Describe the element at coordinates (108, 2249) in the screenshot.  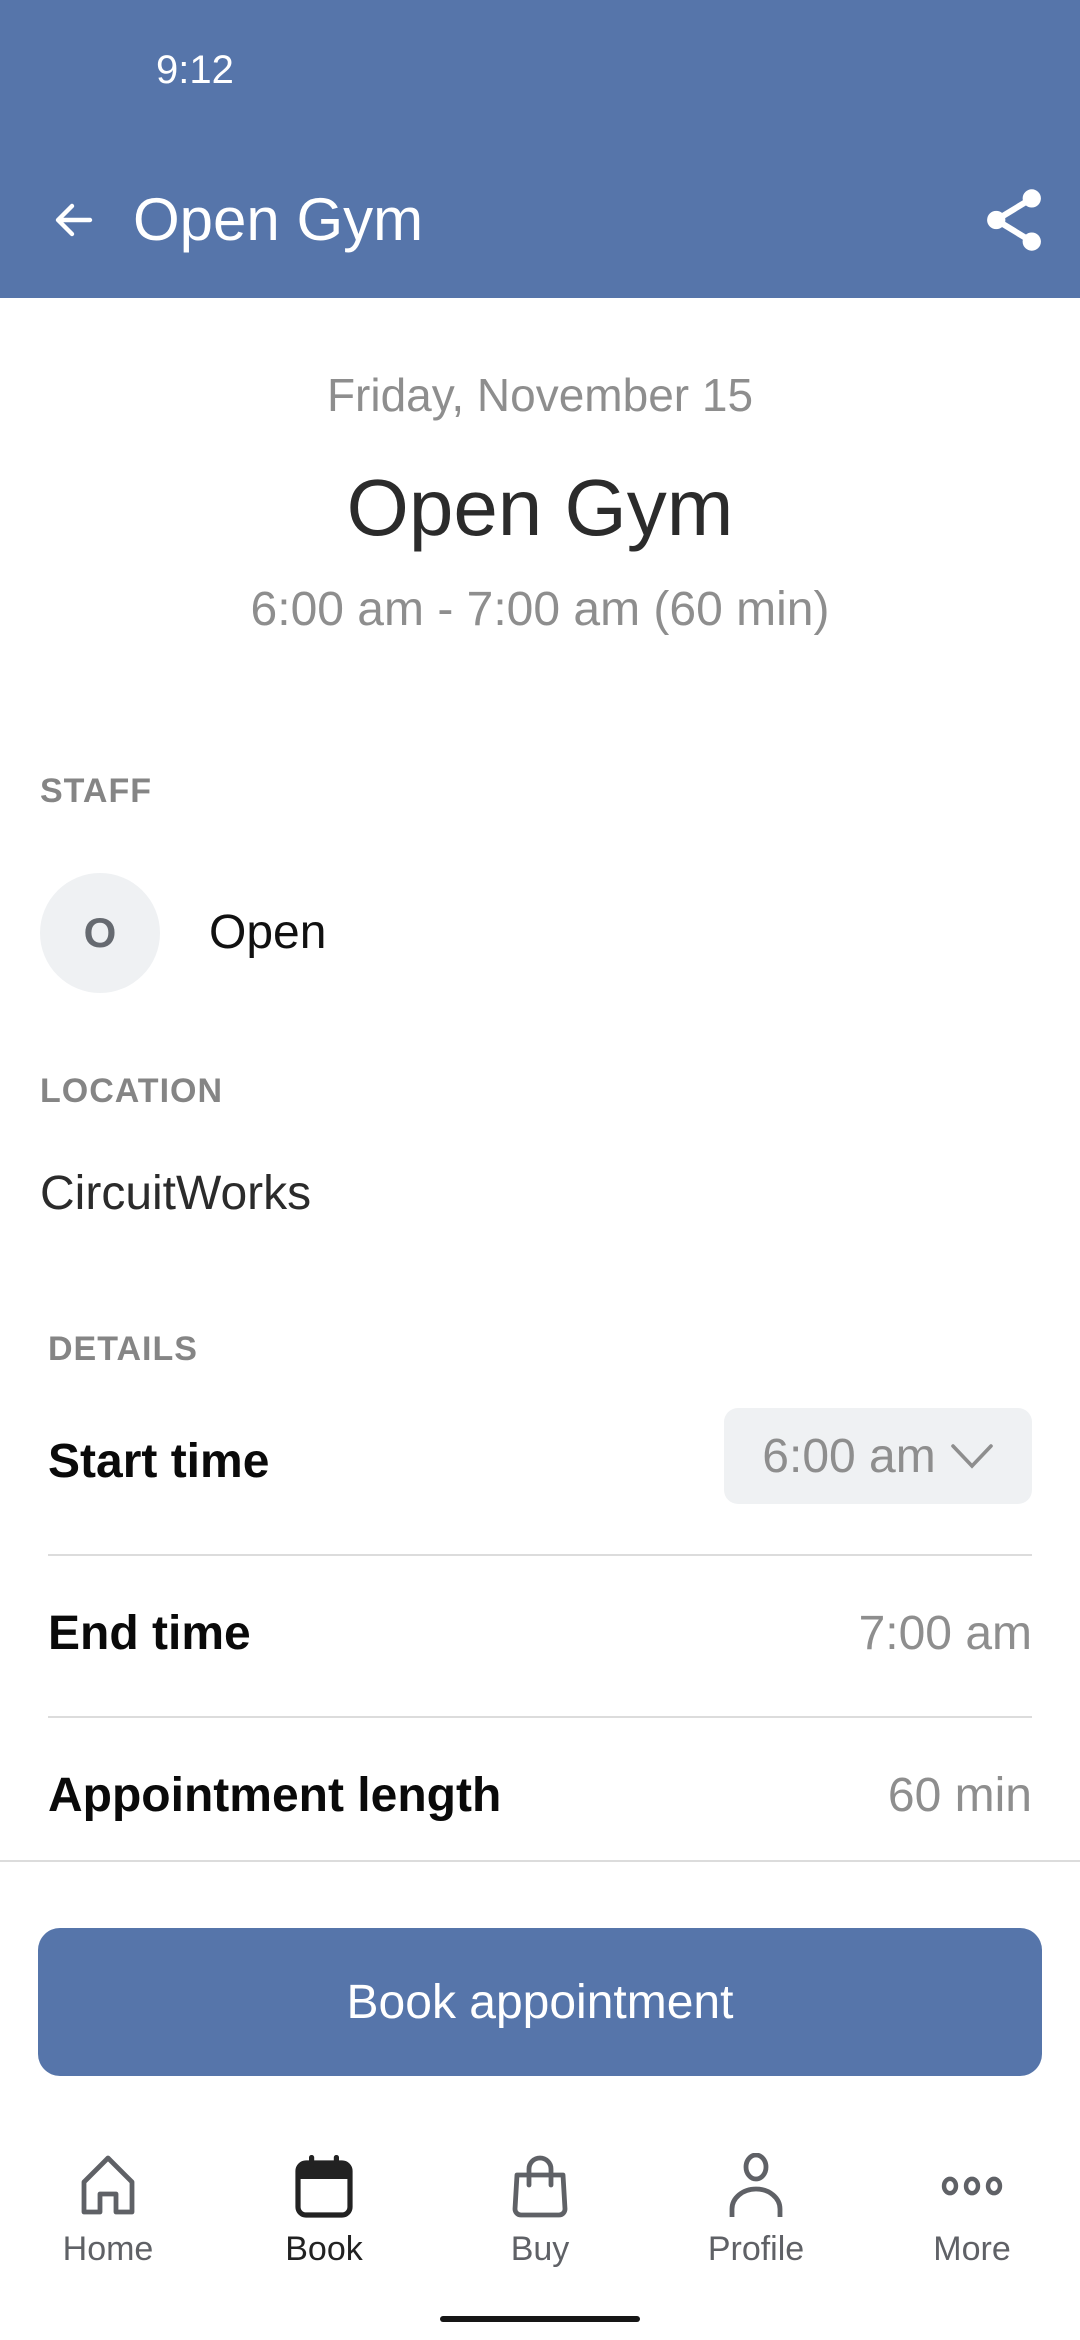
I see `nav-label-home: Home` at that location.